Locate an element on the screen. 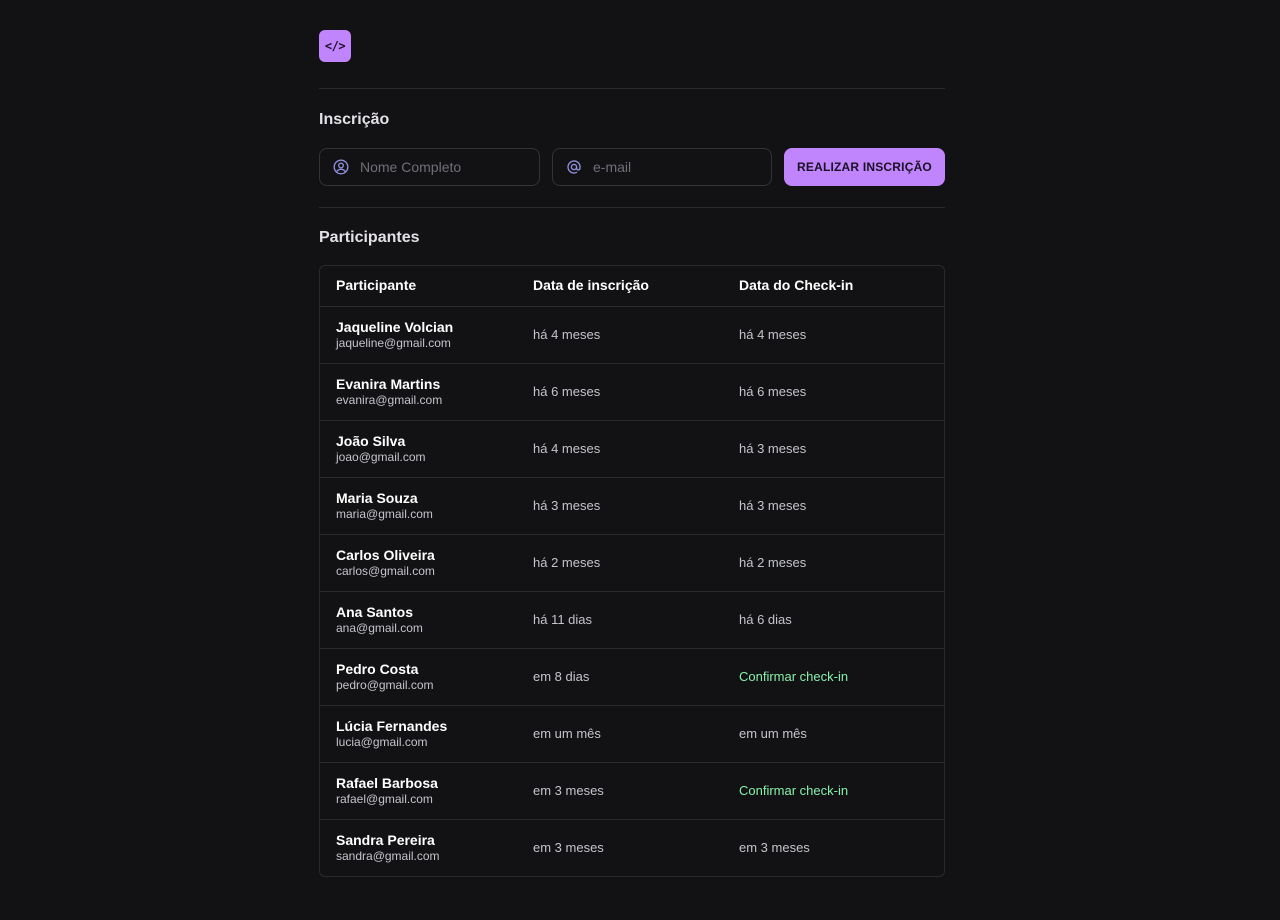 The height and width of the screenshot is (920, 1280). checkin-date: há 2 meses is located at coordinates (773, 562).